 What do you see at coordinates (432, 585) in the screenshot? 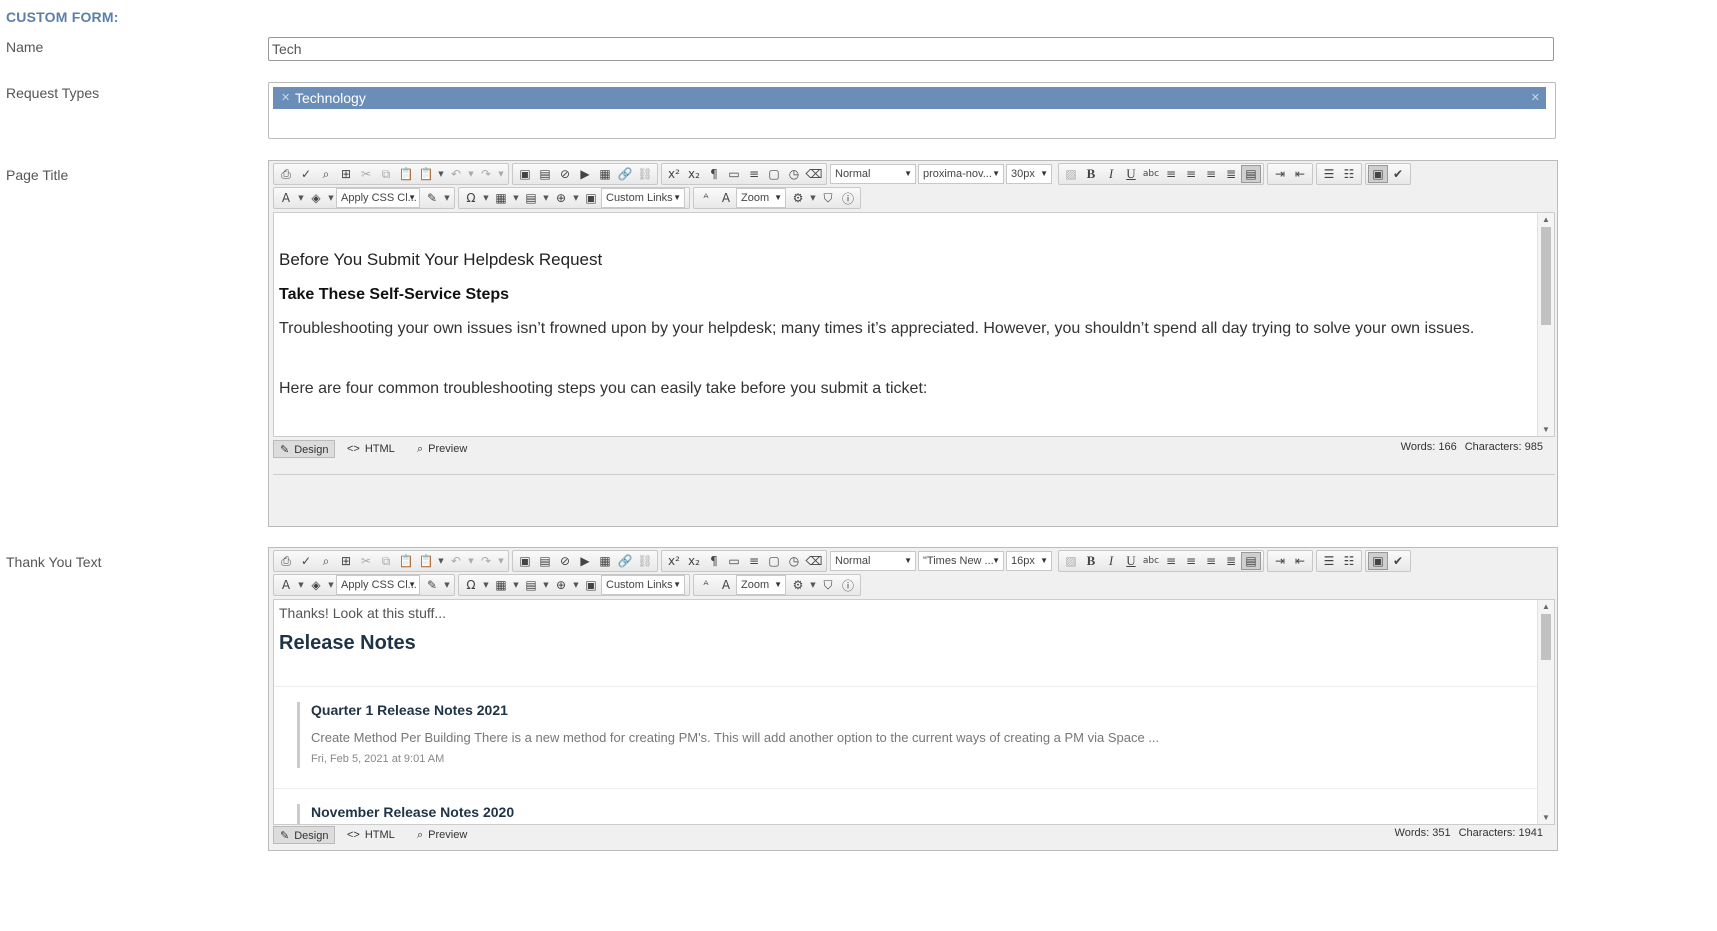
I see `format-code-icon: ✎` at bounding box center [432, 585].